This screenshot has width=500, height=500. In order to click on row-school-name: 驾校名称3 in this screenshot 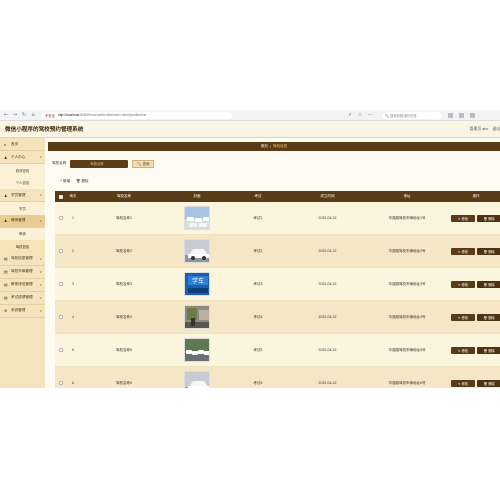, I will do `click(124, 283)`.